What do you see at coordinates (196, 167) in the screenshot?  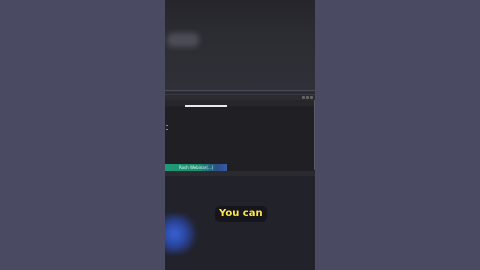 I see `presenter-tag: Rosh Webinar(...)` at bounding box center [196, 167].